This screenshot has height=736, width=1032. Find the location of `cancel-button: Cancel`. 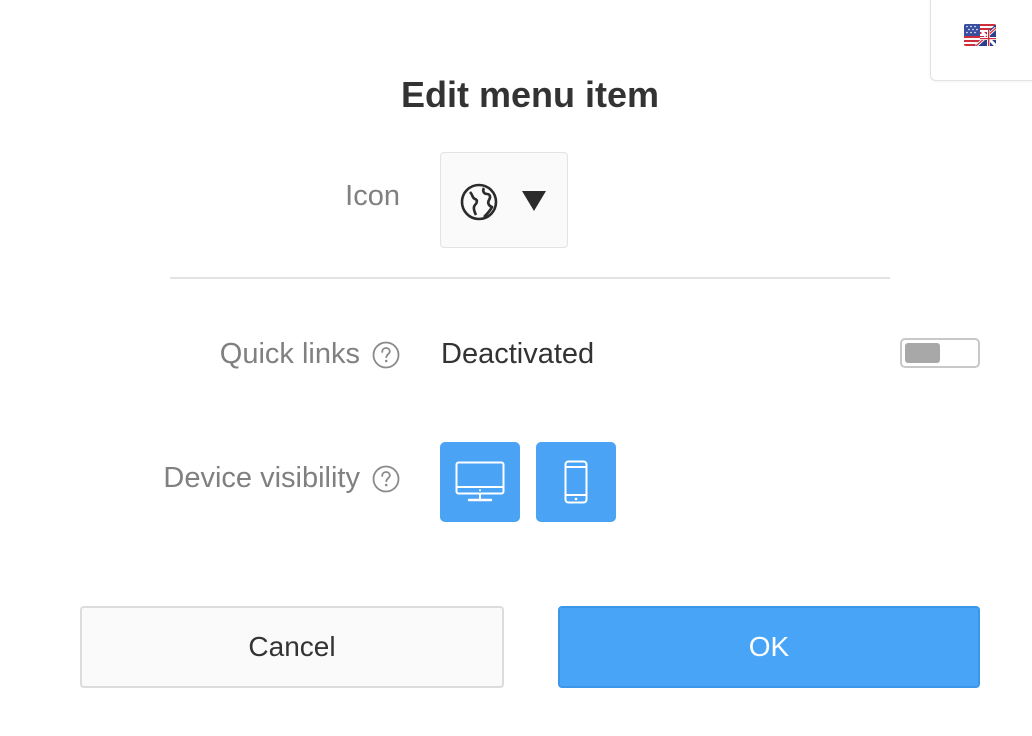

cancel-button: Cancel is located at coordinates (292, 647).